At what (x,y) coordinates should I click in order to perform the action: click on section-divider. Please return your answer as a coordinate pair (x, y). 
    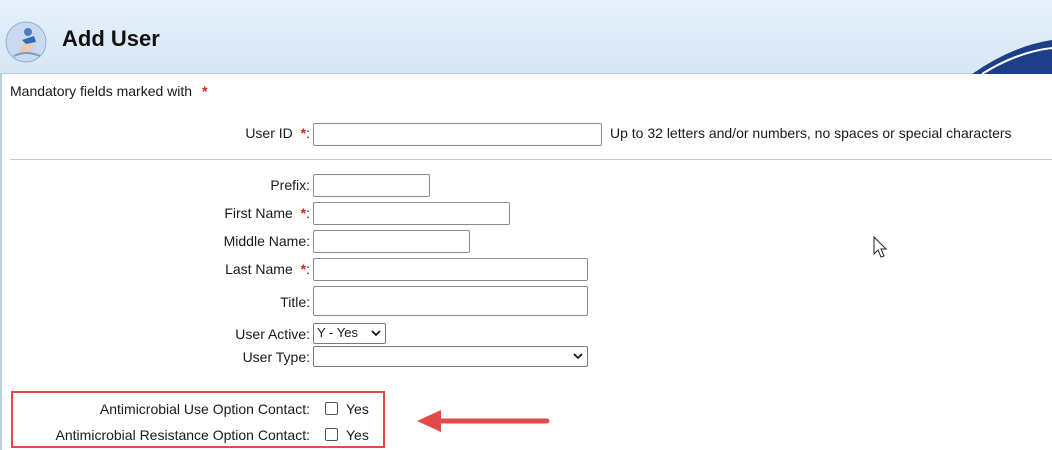
    Looking at the image, I should click on (531, 159).